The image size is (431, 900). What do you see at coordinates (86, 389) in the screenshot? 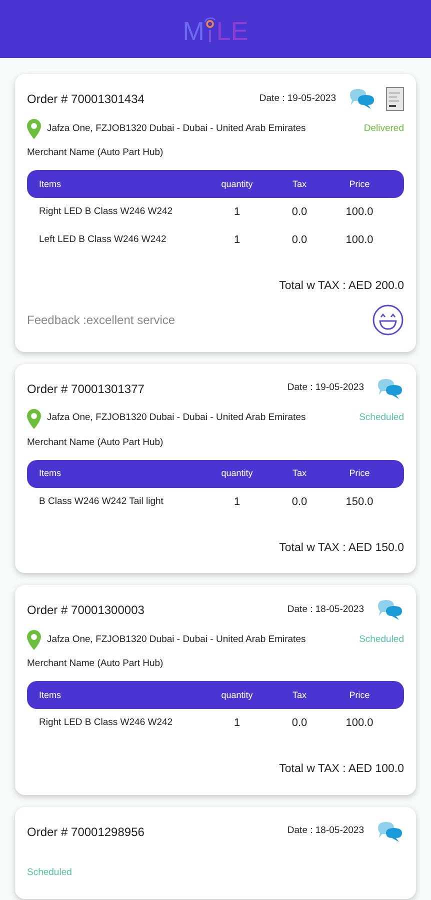
I see `order-number: Order # 70001301377` at bounding box center [86, 389].